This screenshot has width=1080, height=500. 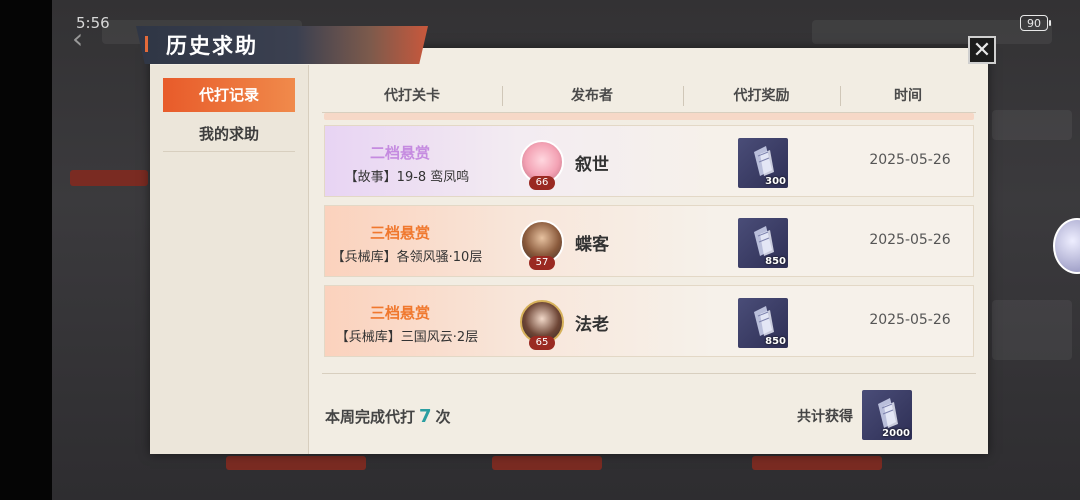 What do you see at coordinates (775, 181) in the screenshot?
I see `reward-quantity: 300` at bounding box center [775, 181].